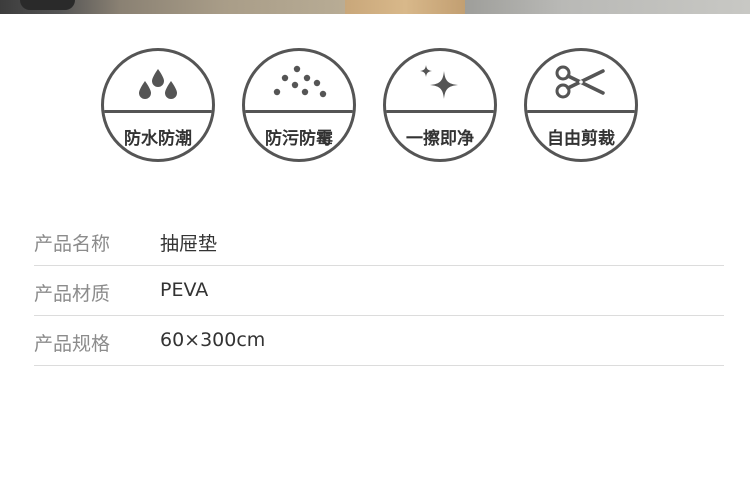 The image size is (750, 477). Describe the element at coordinates (440, 139) in the screenshot. I see `feature-label: 一擦即净` at that location.